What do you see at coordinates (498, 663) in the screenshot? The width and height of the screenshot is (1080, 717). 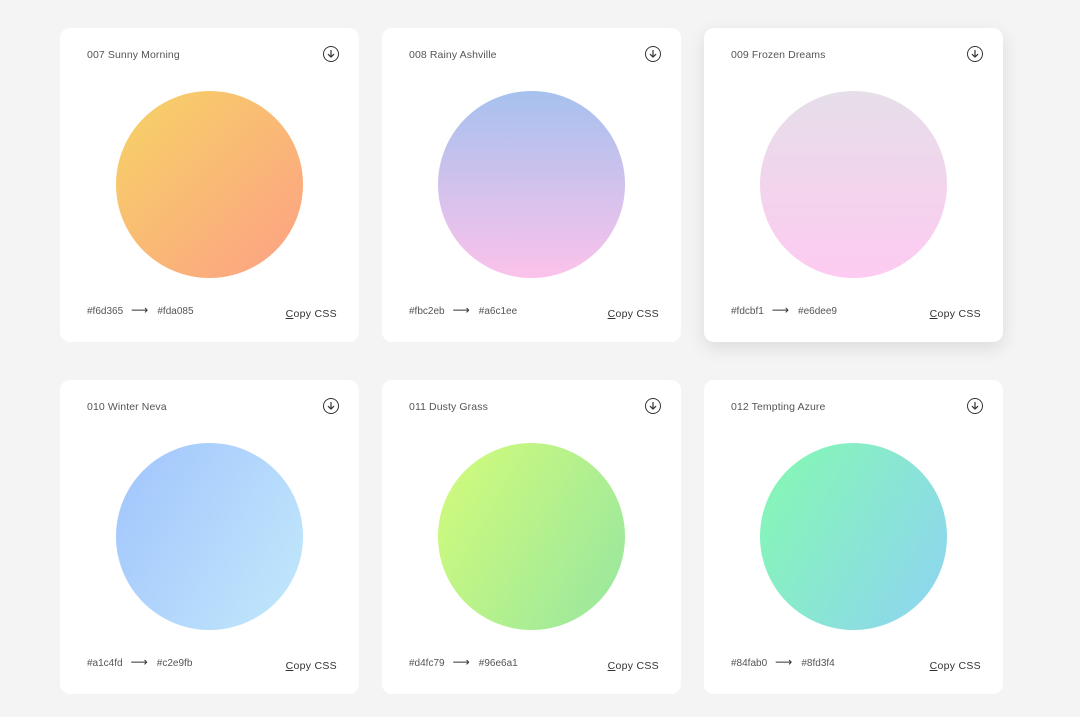 I see `color-to-code: #96e6a1` at bounding box center [498, 663].